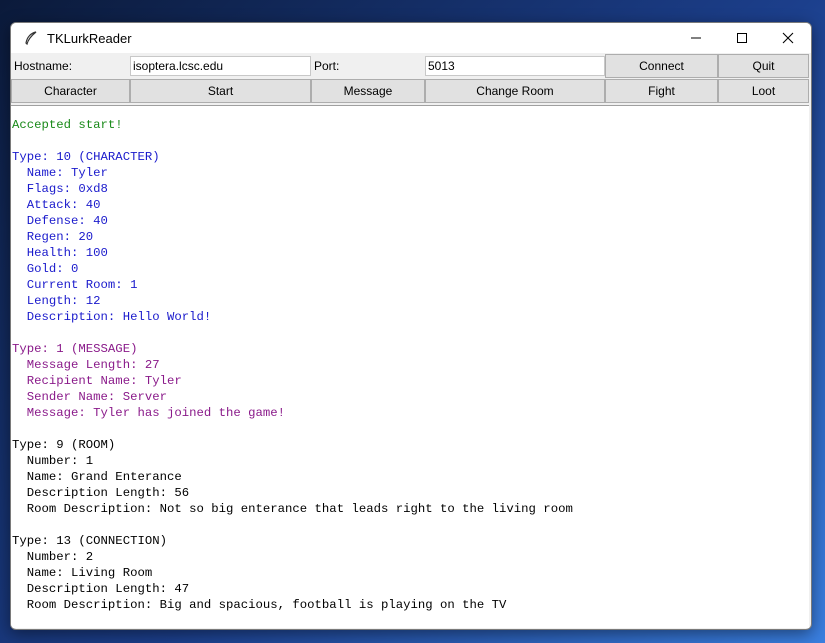 This screenshot has width=825, height=643. I want to click on room-line: Type: 9 (ROOM), so click(64, 445).